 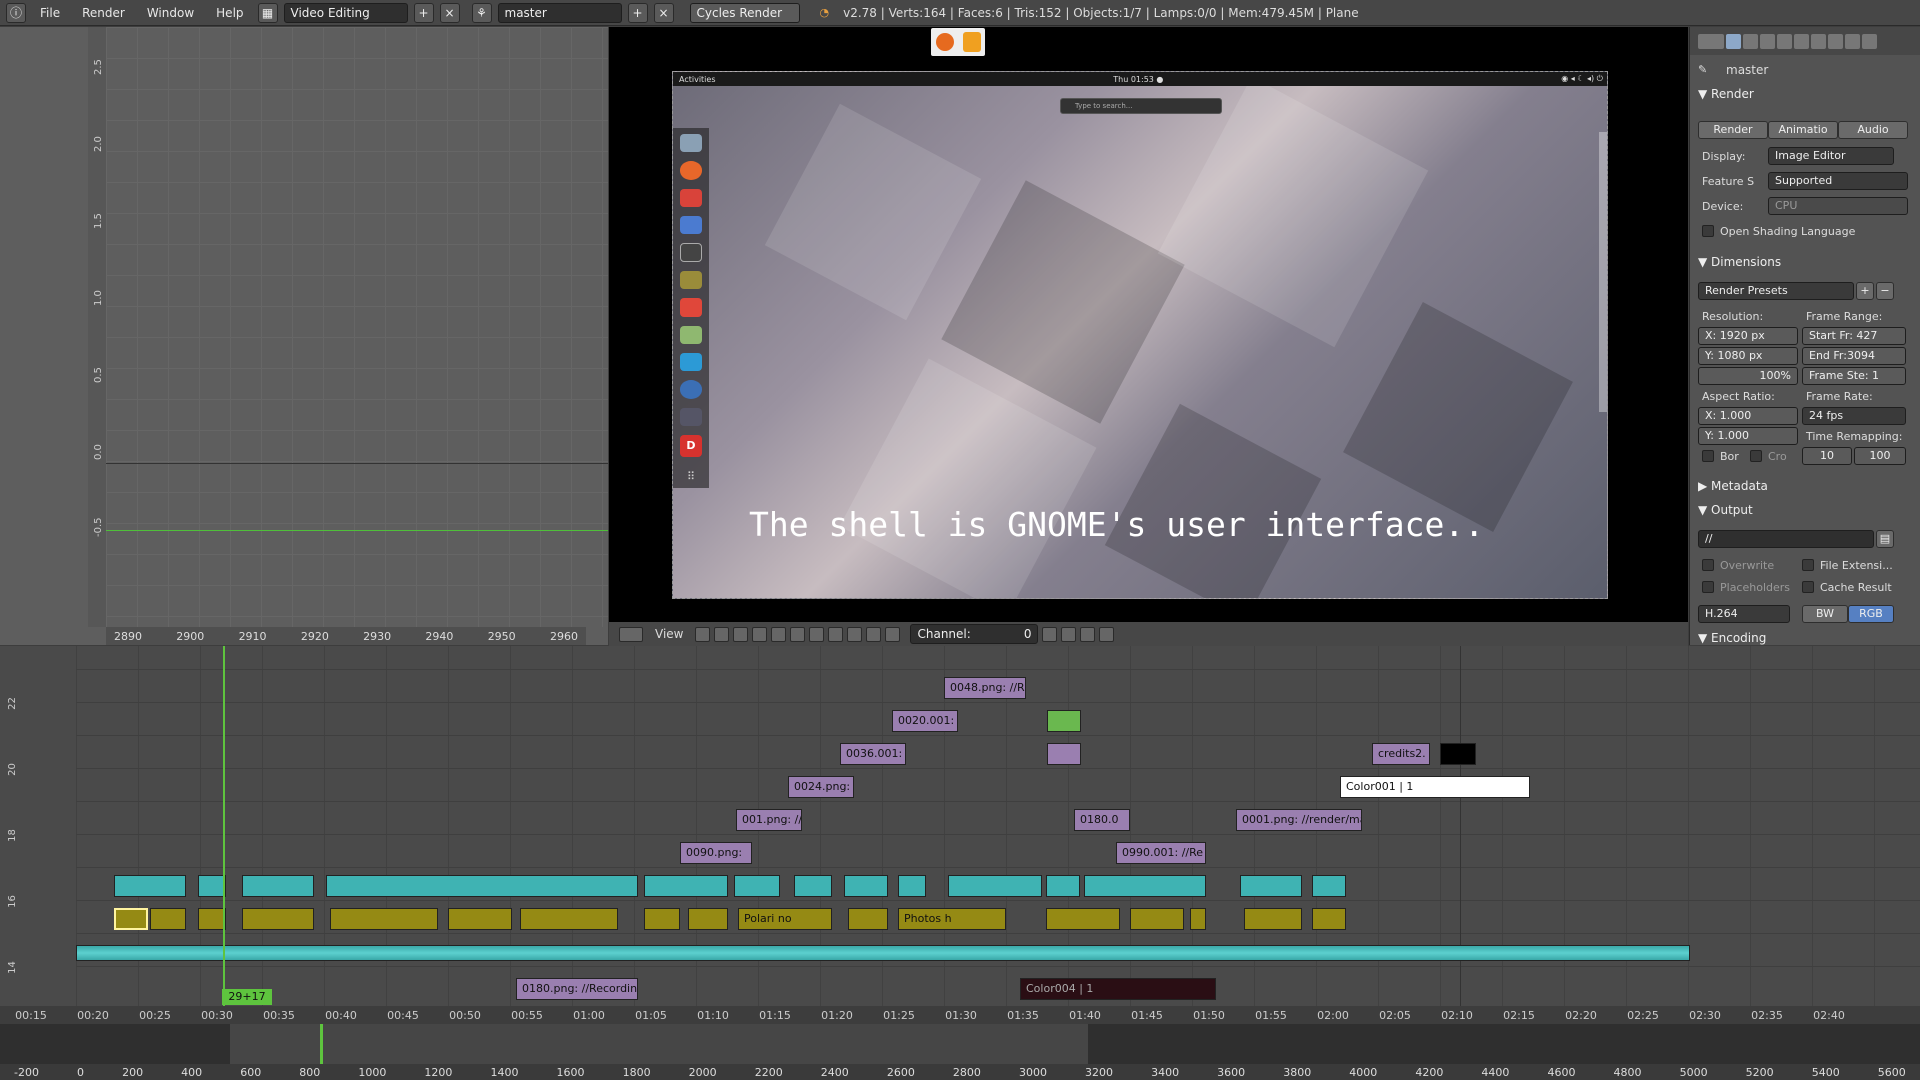 What do you see at coordinates (559, 12) in the screenshot?
I see `scene-field: master` at bounding box center [559, 12].